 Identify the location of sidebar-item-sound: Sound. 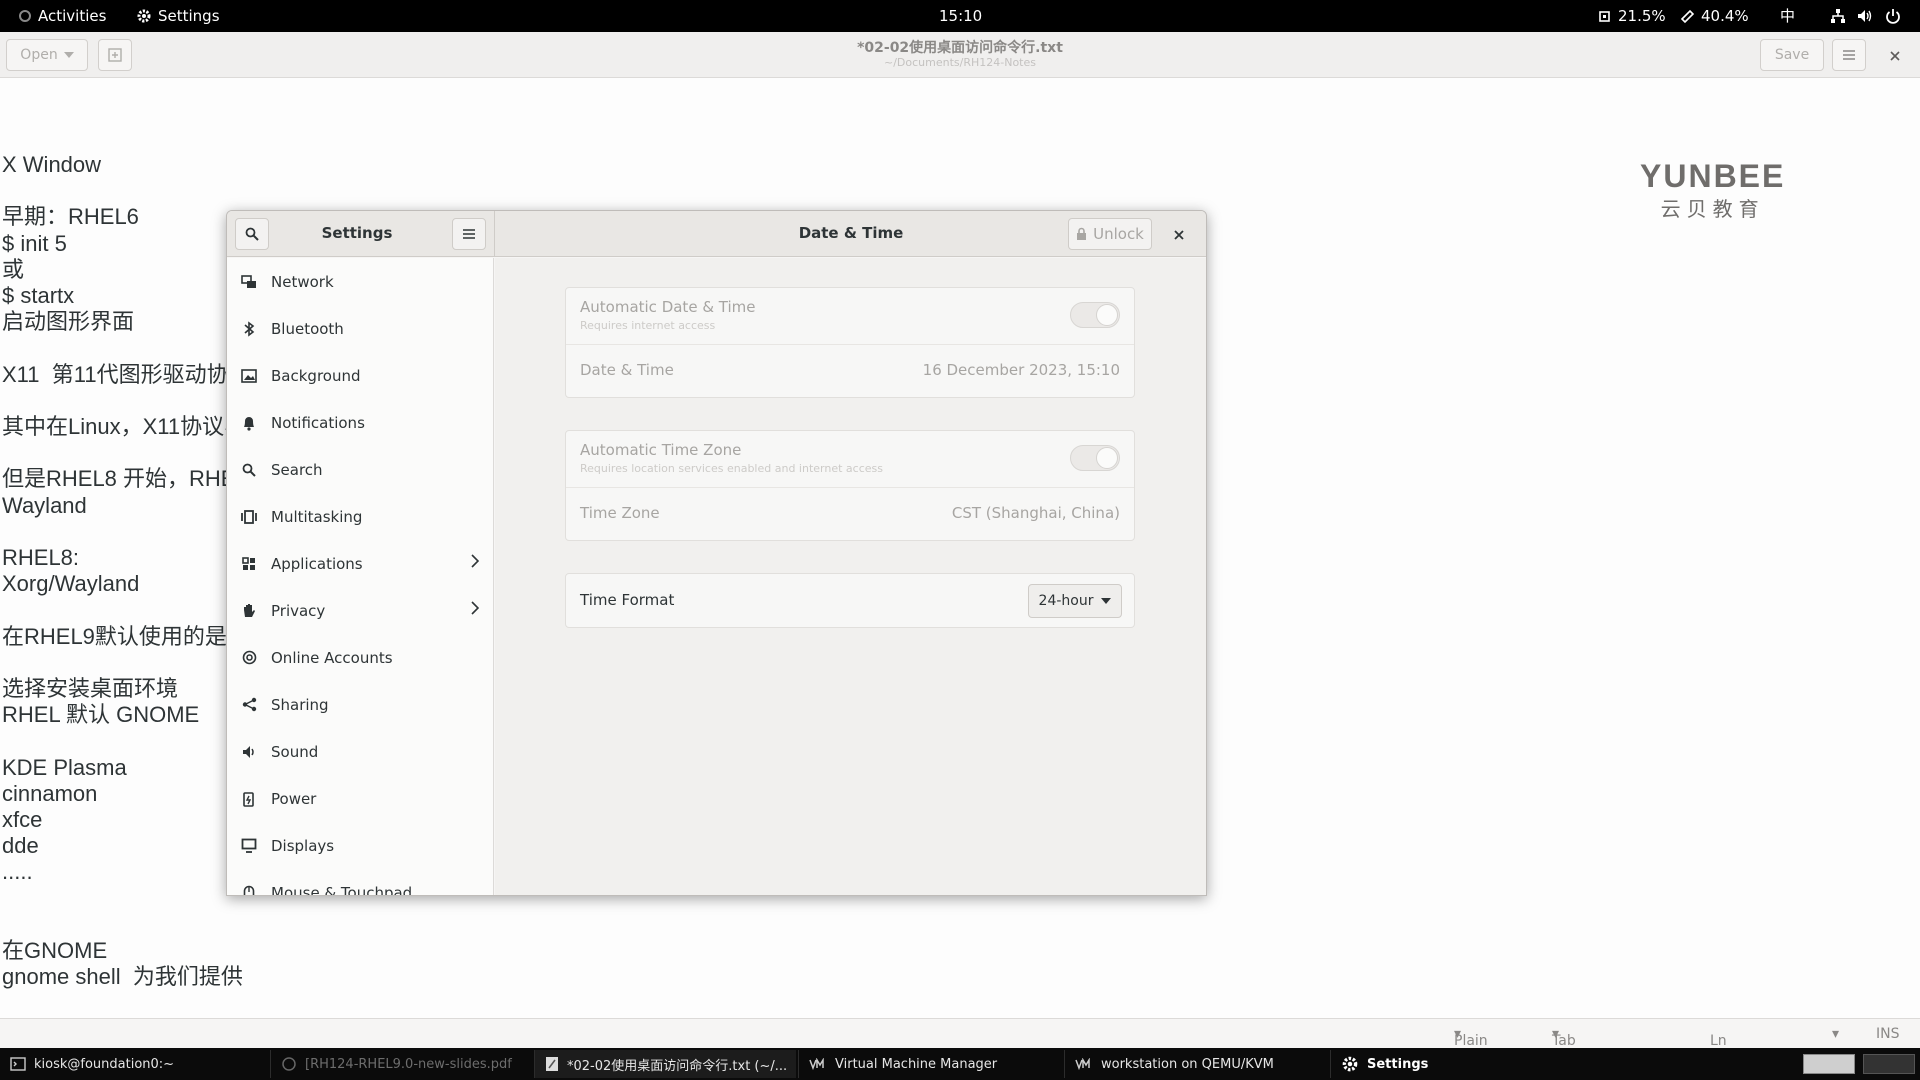
(360, 751).